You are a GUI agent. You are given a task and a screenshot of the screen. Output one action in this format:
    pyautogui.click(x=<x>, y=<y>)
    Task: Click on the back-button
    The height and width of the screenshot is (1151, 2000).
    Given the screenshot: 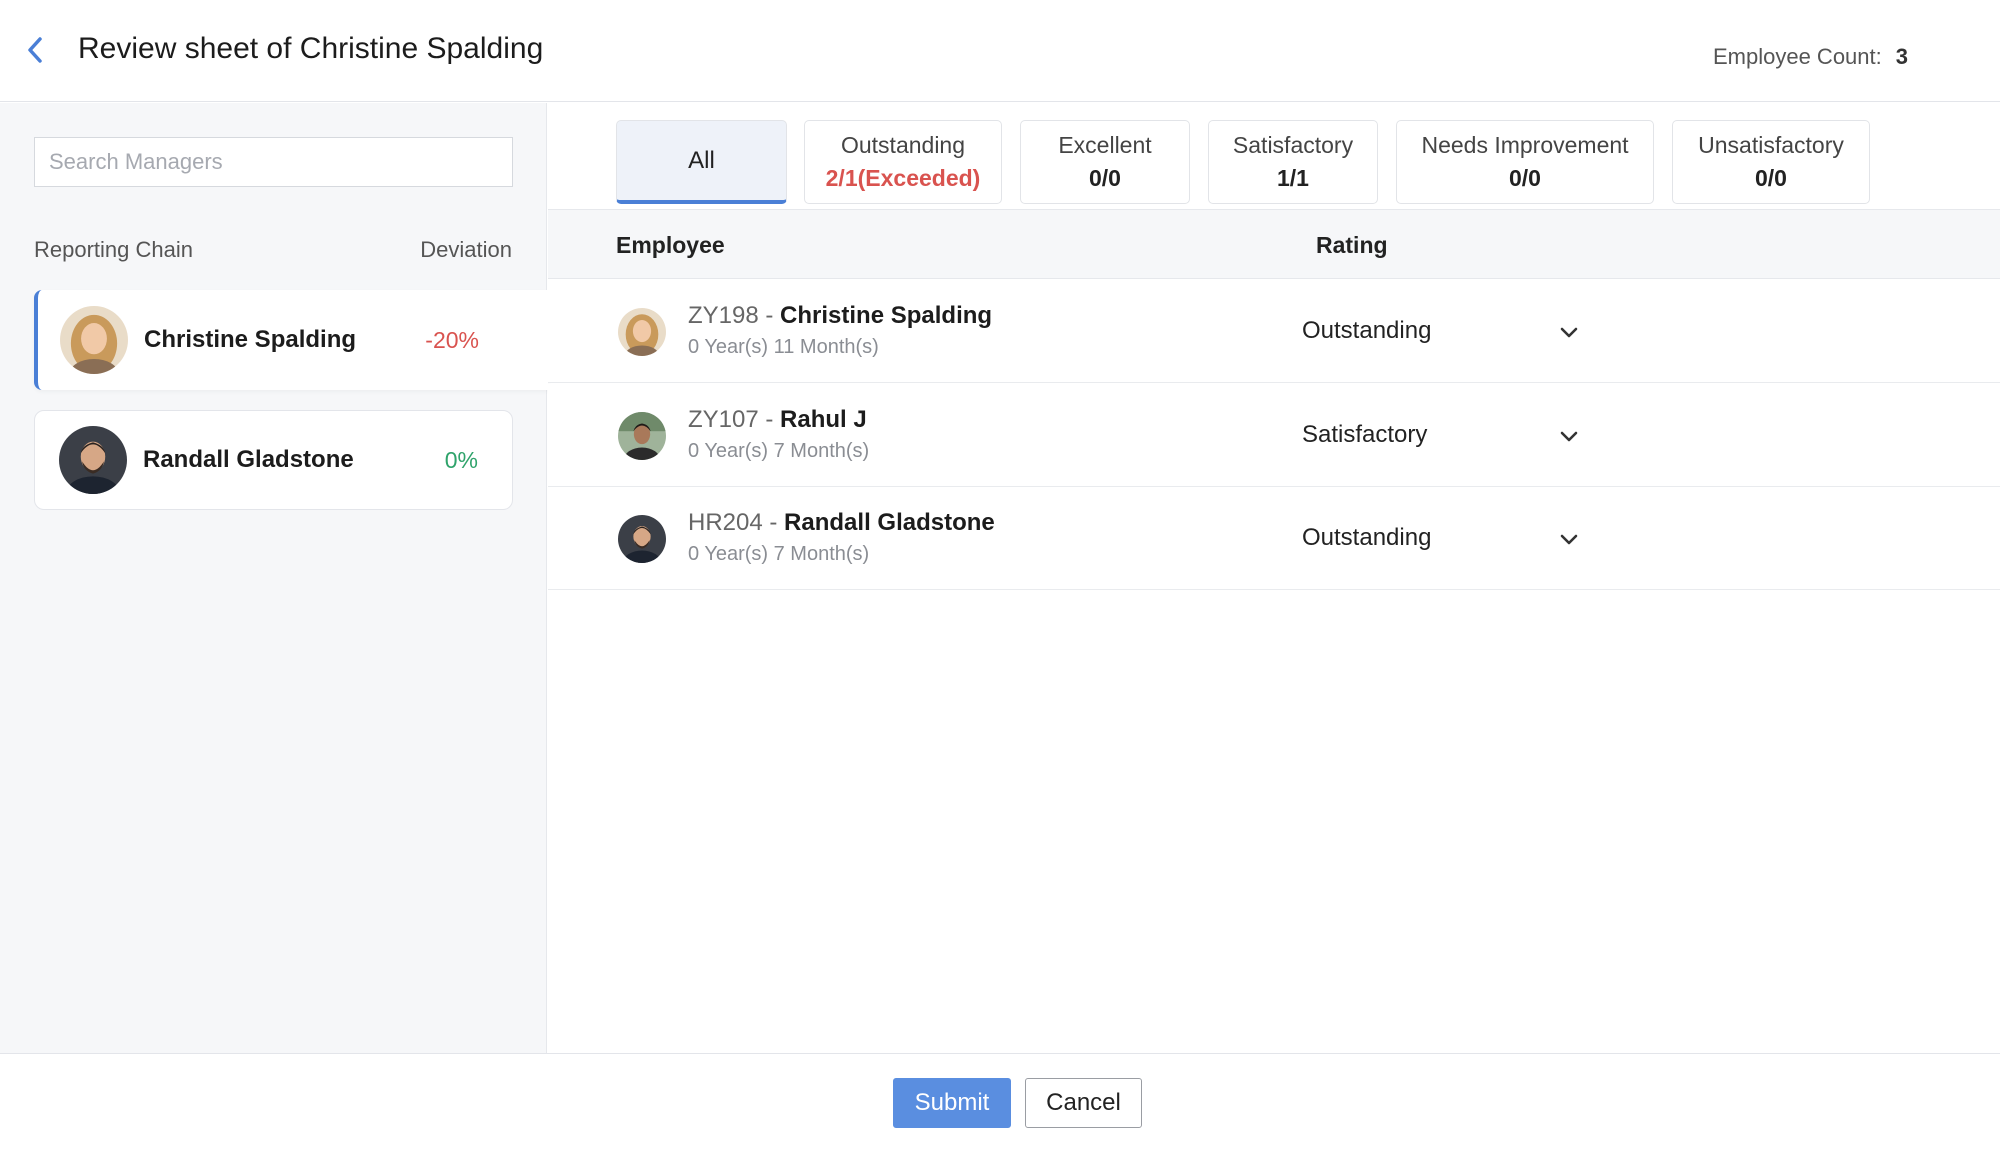 What is the action you would take?
    pyautogui.click(x=35, y=50)
    